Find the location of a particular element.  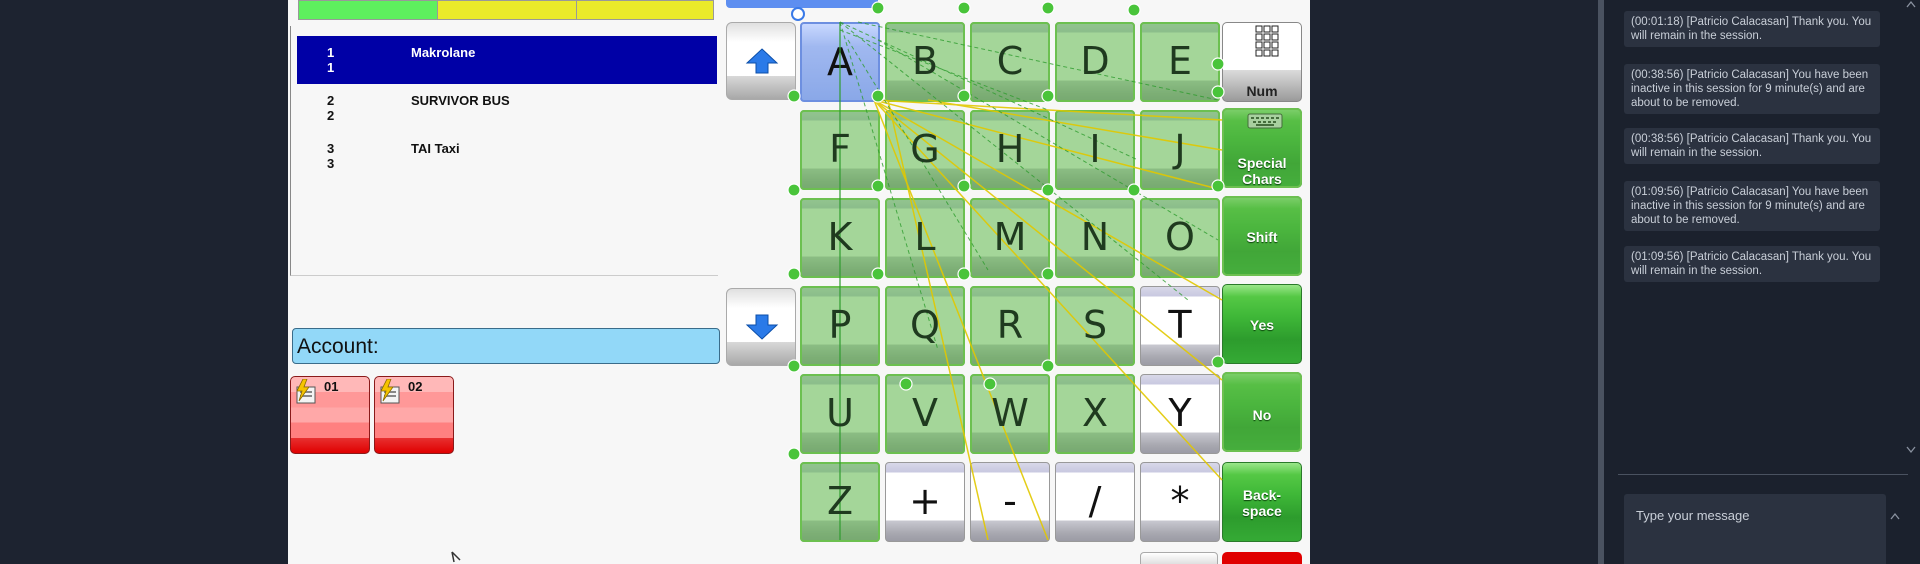

top-blue-bar is located at coordinates (802, 4).